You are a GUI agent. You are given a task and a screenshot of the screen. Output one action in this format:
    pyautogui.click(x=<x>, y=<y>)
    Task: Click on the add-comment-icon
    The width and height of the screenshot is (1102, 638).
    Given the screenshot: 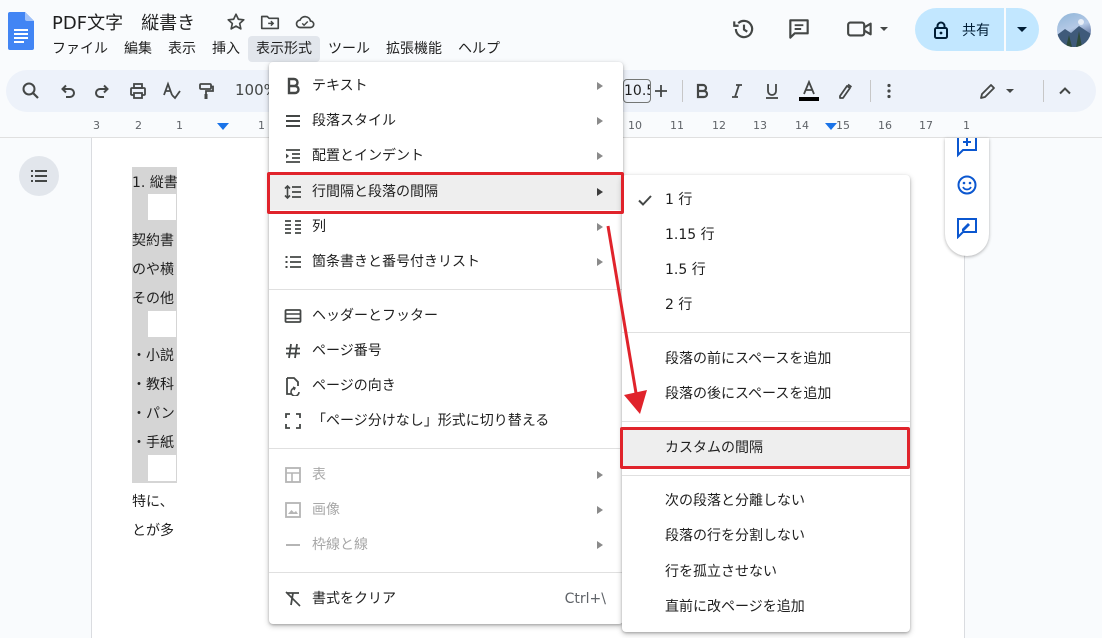 What is the action you would take?
    pyautogui.click(x=967, y=149)
    